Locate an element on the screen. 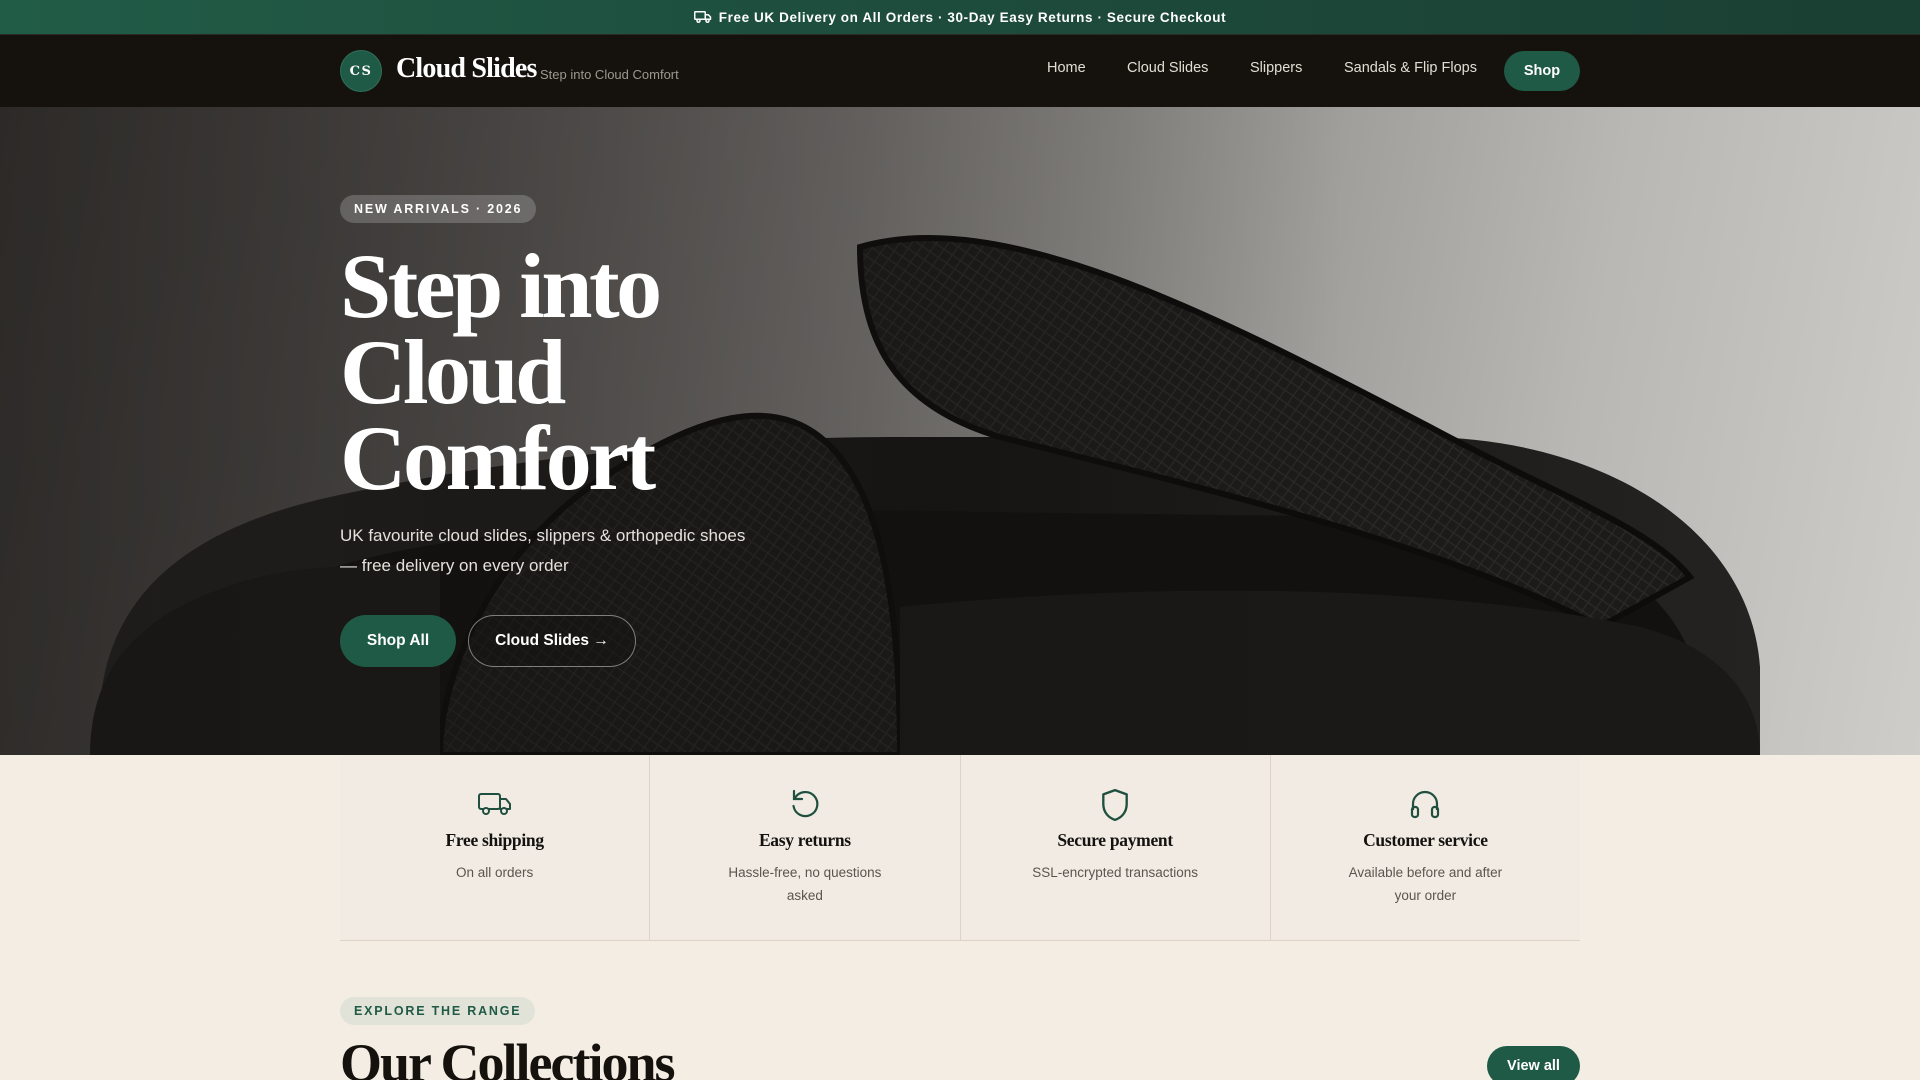  nav-sandals-flip-flops: Sandals & Flip Flops is located at coordinates (1410, 68).